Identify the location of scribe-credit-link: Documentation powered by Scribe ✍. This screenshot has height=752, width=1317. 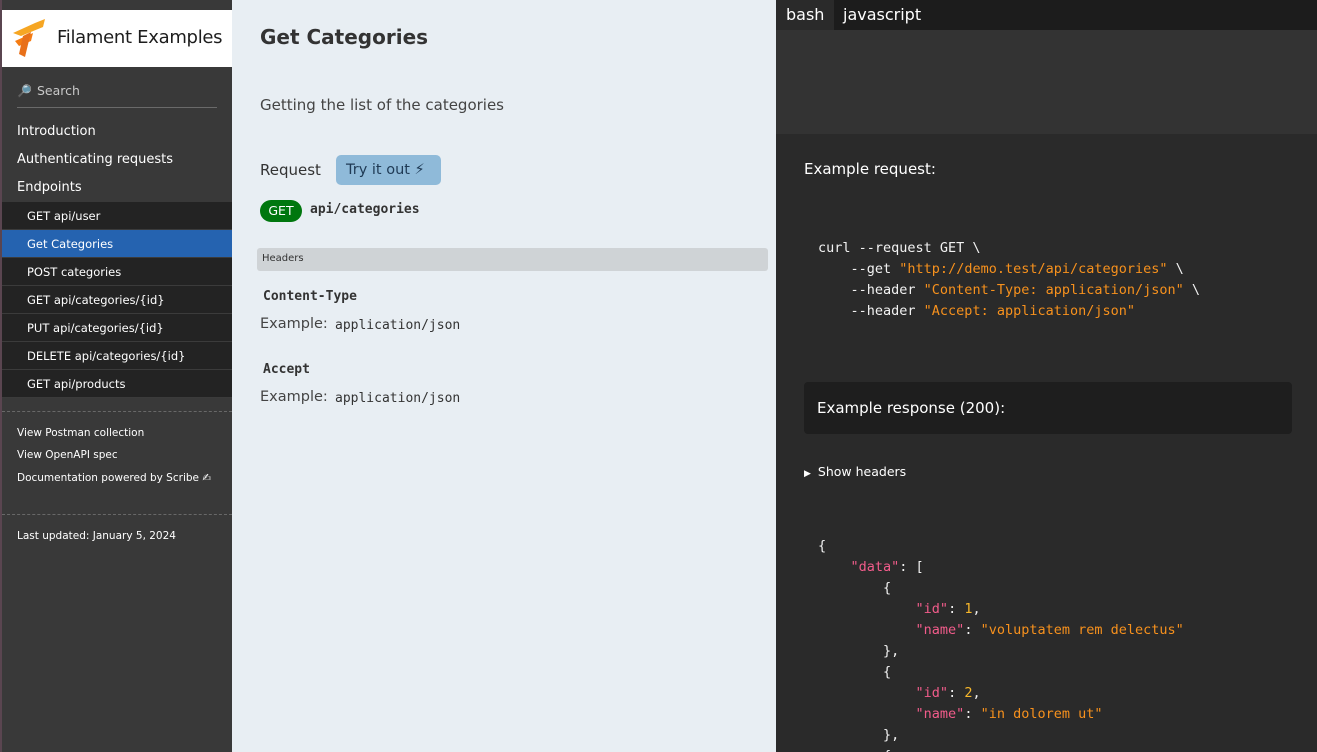
(114, 478).